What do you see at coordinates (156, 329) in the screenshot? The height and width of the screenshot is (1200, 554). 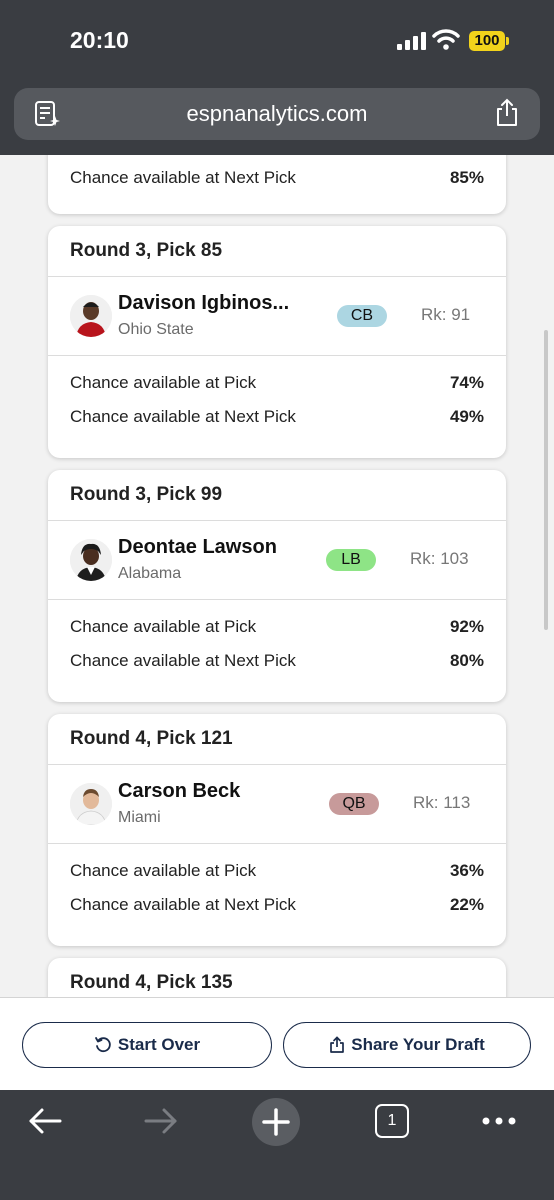 I see `player-school: Ohio State` at bounding box center [156, 329].